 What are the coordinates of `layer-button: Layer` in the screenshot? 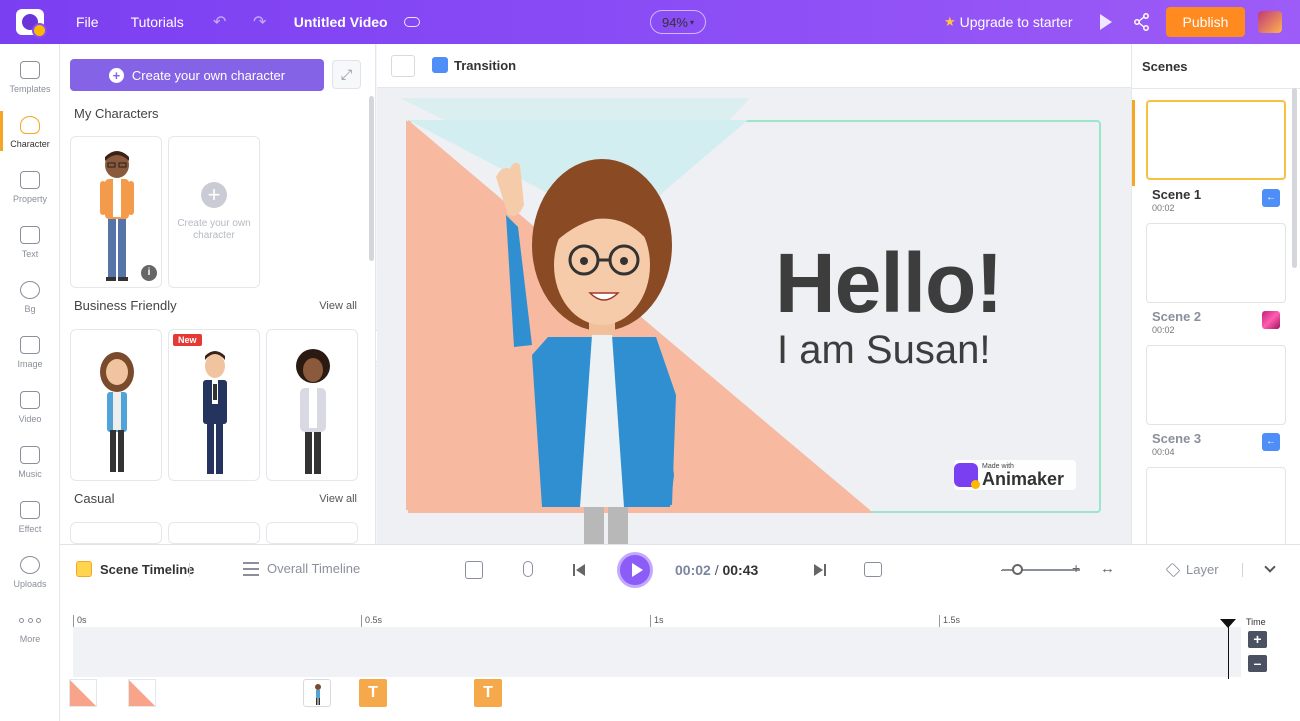 It's located at (1192, 569).